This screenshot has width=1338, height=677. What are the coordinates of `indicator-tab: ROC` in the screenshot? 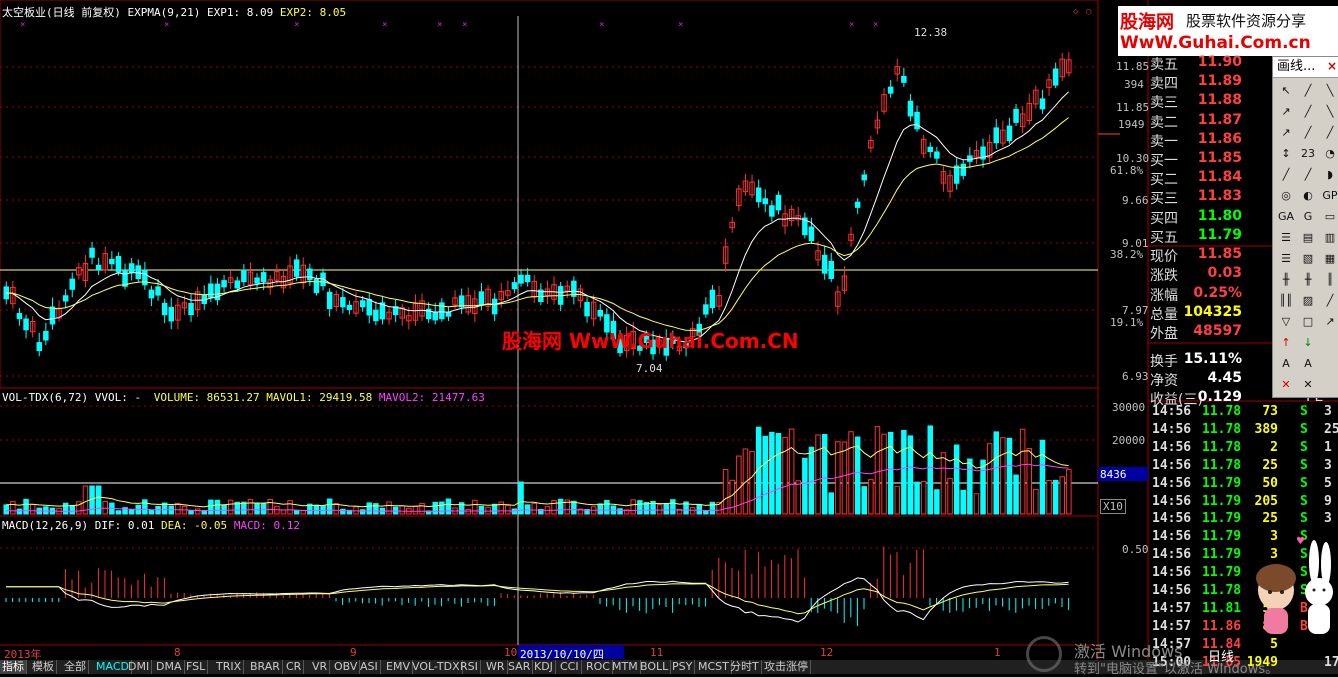 It's located at (598, 667).